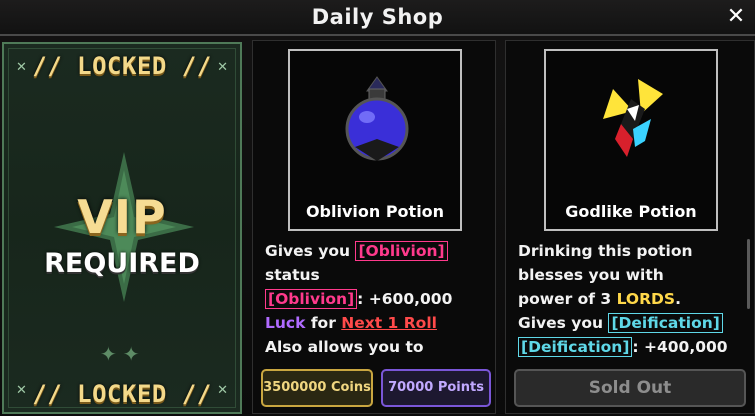 This screenshot has width=755, height=416. Describe the element at coordinates (389, 323) in the screenshot. I see `next-roll-text: Next 1 Roll` at that location.